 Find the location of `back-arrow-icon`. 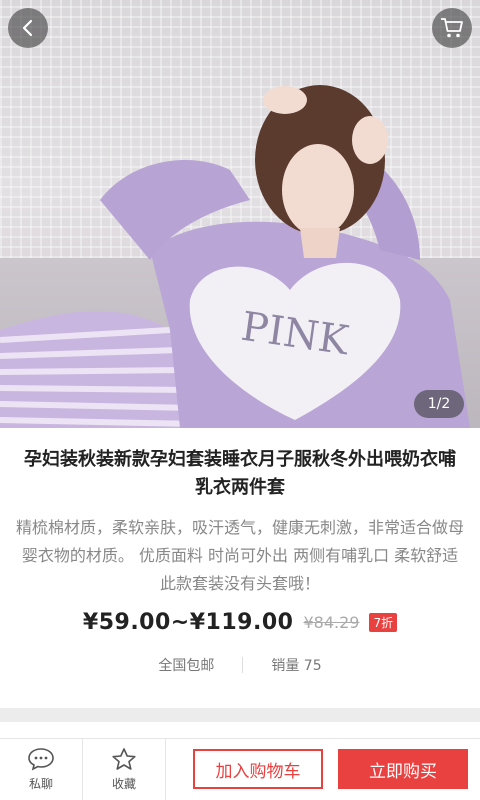

back-arrow-icon is located at coordinates (27, 28).